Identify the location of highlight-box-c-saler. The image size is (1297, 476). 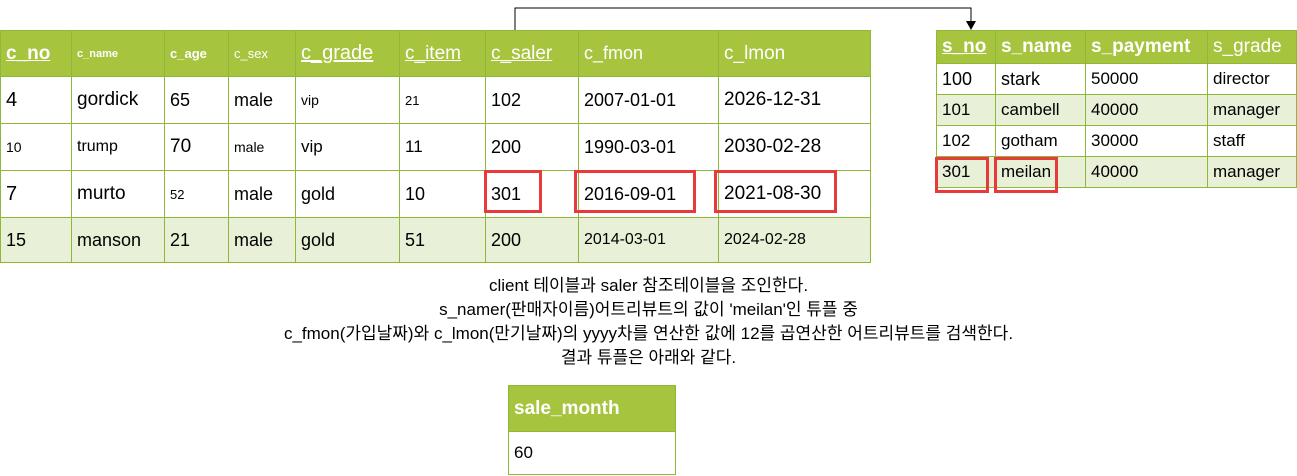
(513, 191).